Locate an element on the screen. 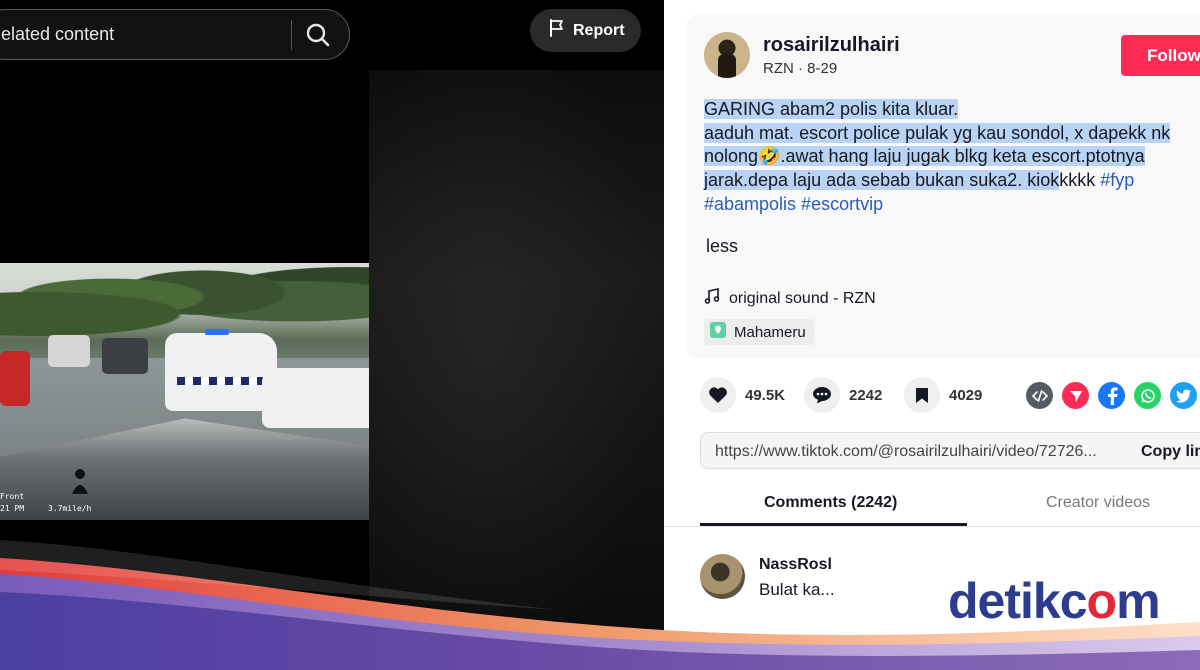 The image size is (1200, 670). hashtag-fyp: #fyp is located at coordinates (1117, 180).